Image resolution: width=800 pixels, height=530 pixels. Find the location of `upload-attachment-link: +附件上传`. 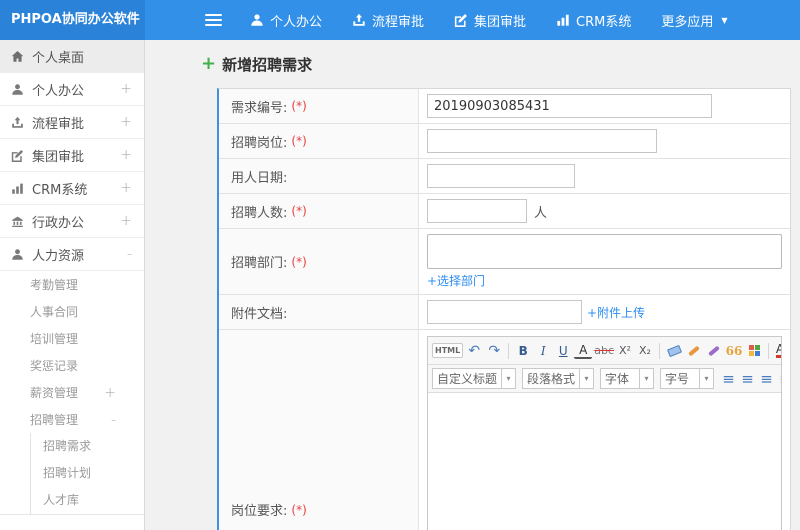

upload-attachment-link: +附件上传 is located at coordinates (616, 312).